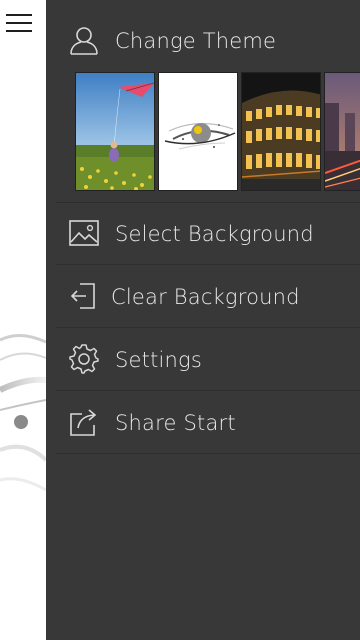 The width and height of the screenshot is (360, 640). Describe the element at coordinates (198, 131) in the screenshot. I see `planet-thumbnail` at that location.